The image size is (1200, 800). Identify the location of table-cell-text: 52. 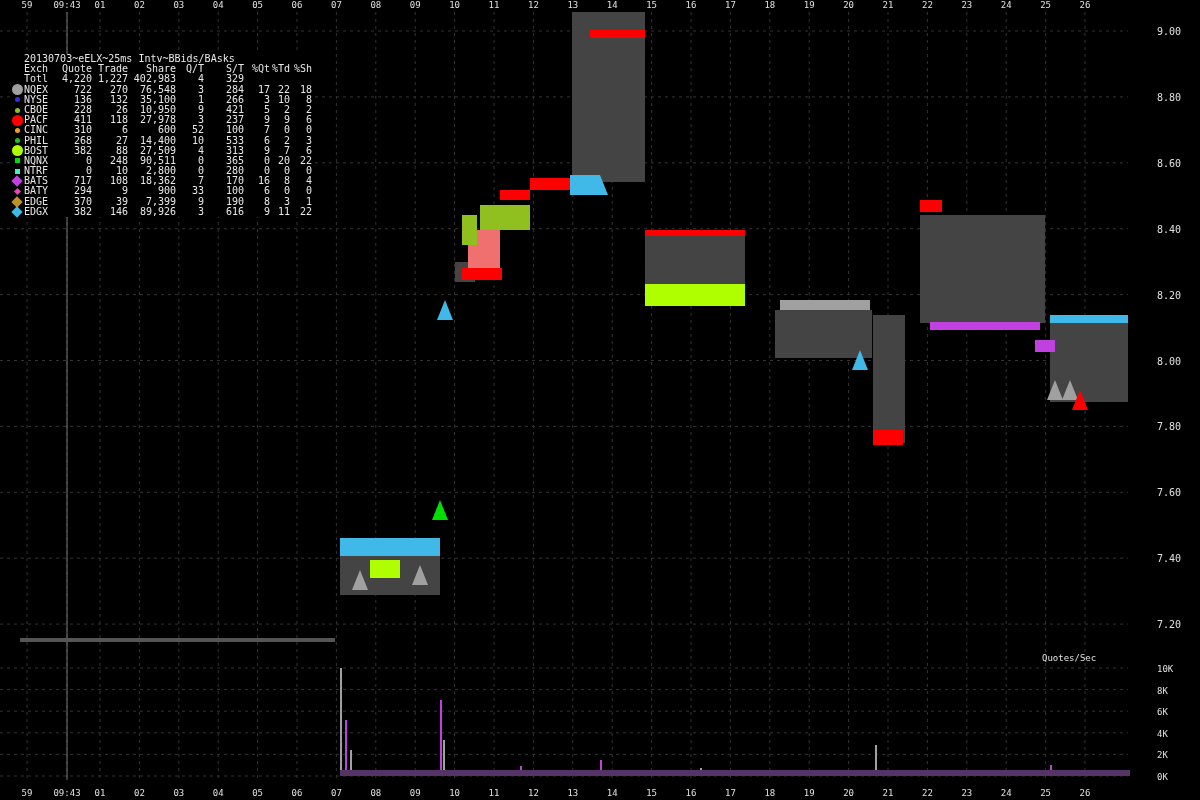
(197, 130).